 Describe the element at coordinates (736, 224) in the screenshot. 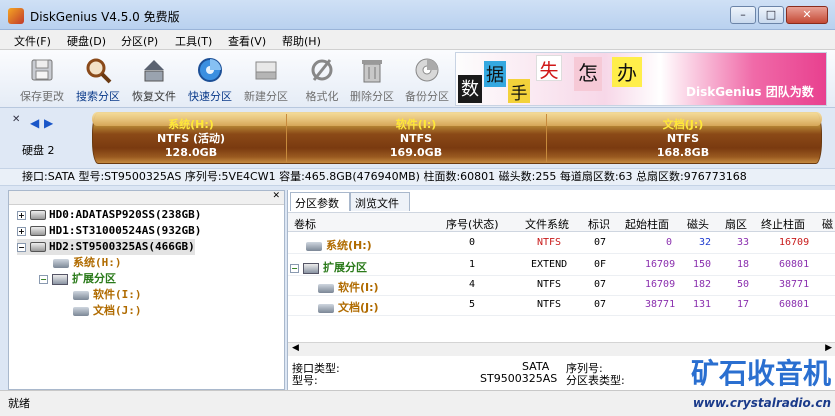

I see `col-header: 扇区` at that location.